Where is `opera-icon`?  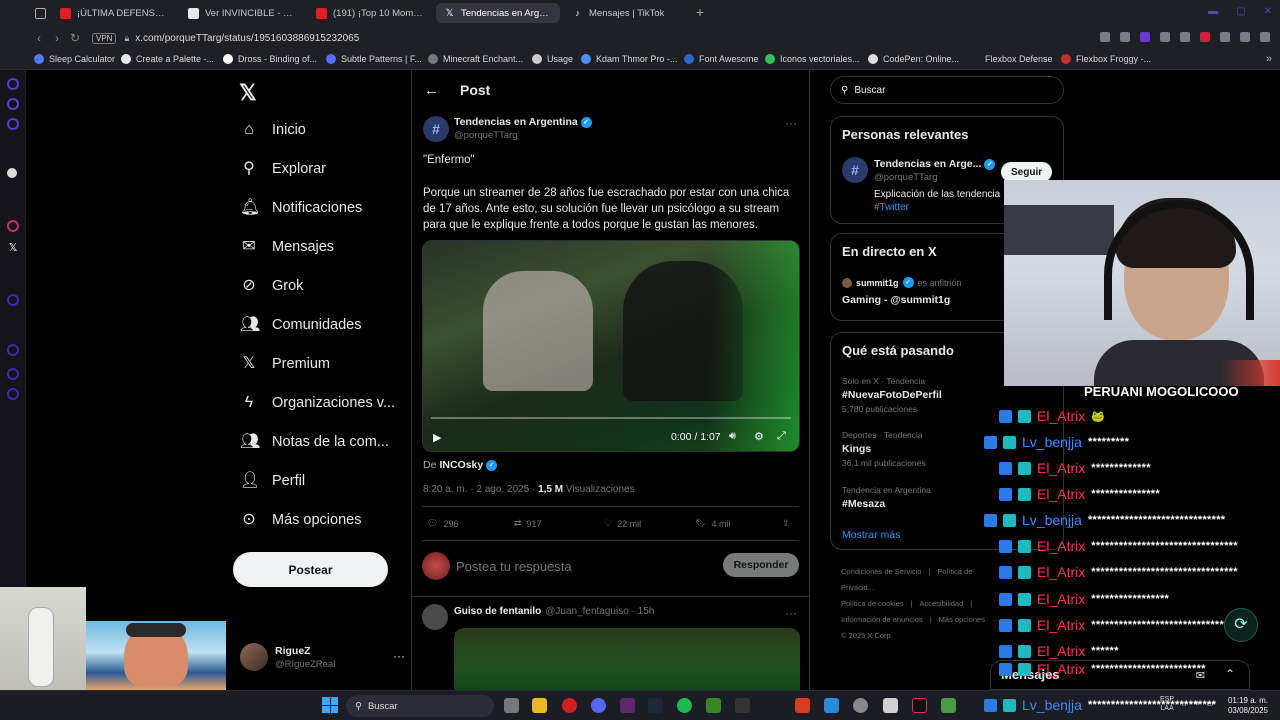
opera-icon is located at coordinates (569, 705).